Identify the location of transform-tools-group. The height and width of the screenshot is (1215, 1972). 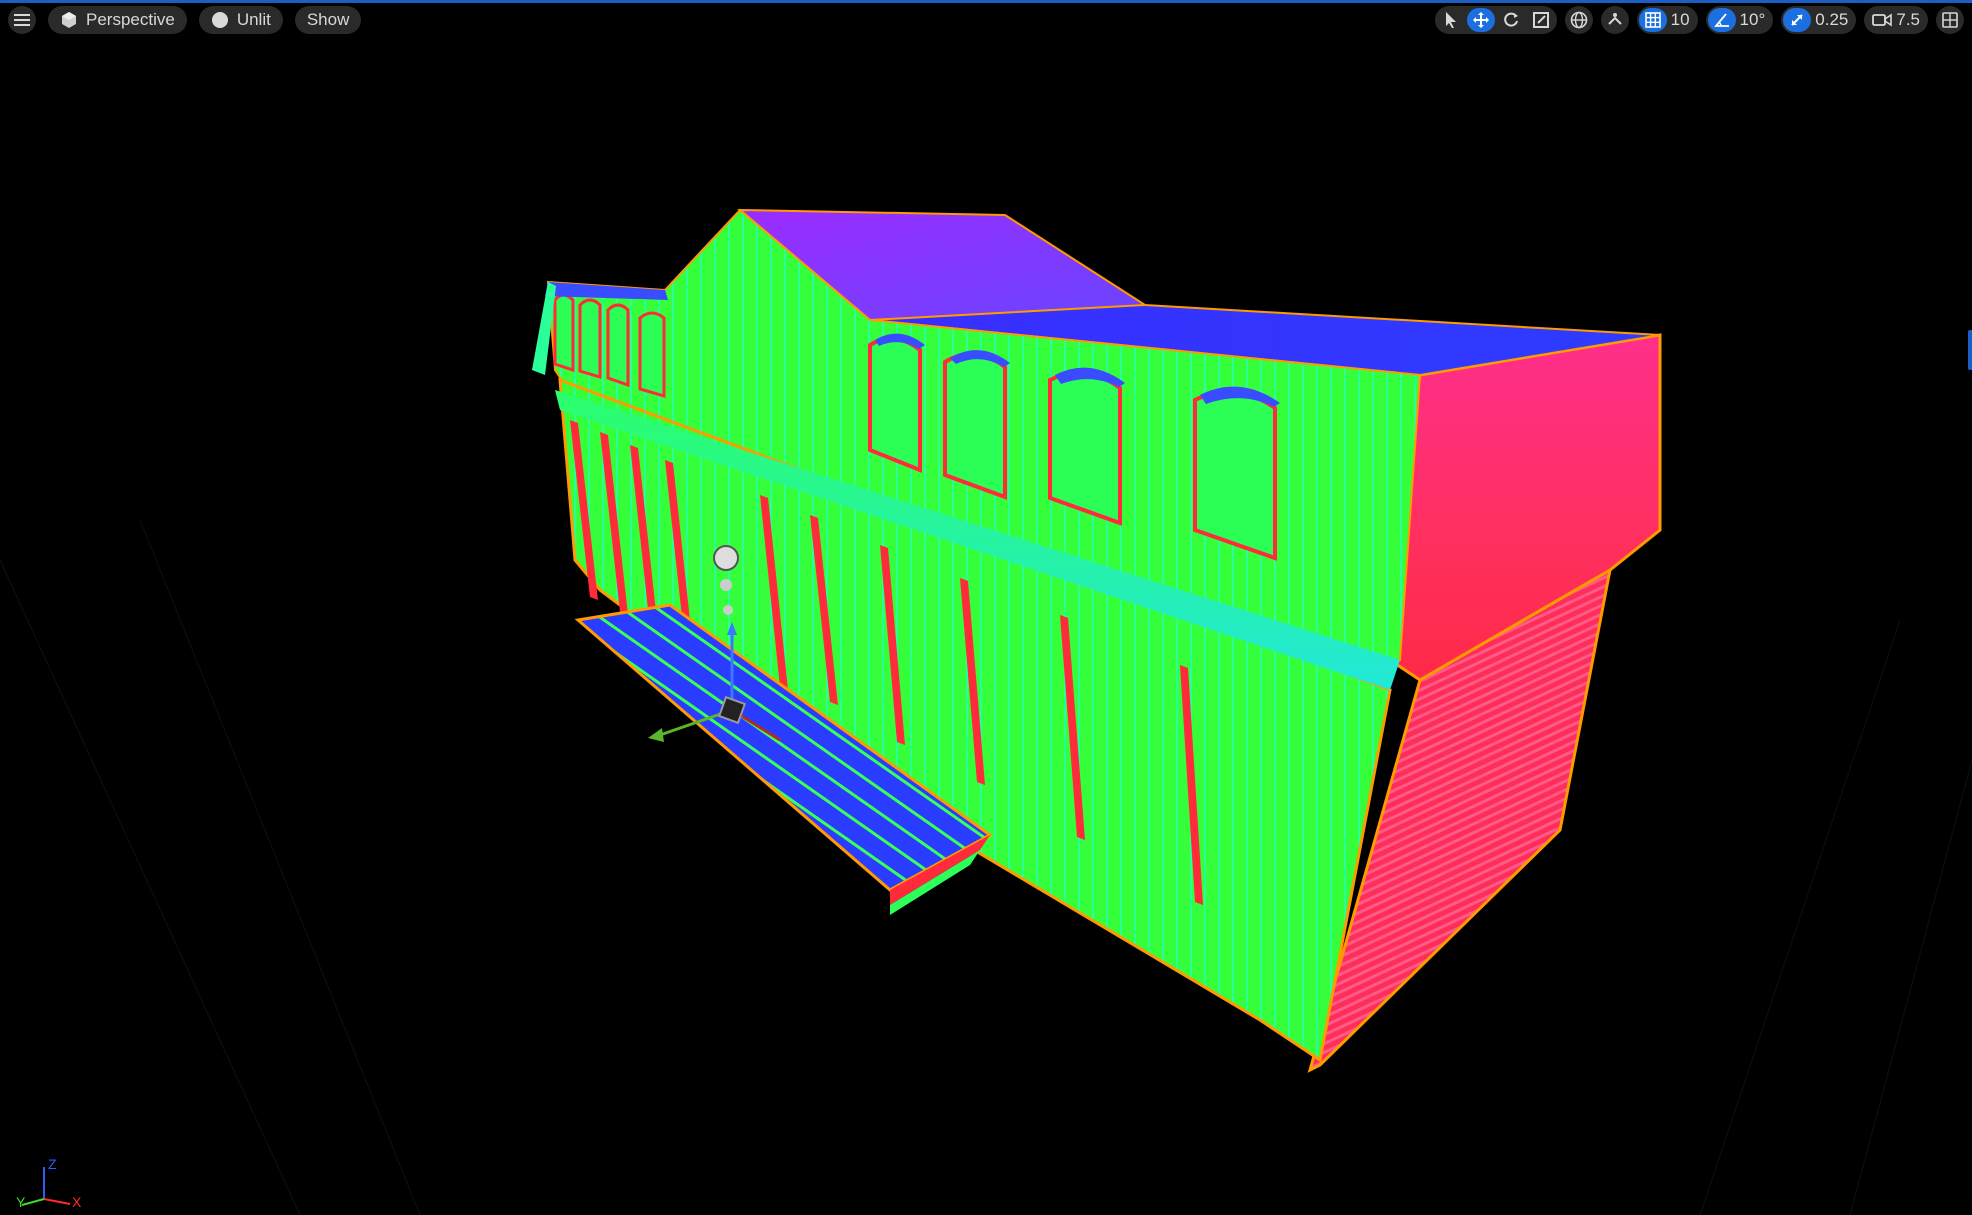
(1495, 20).